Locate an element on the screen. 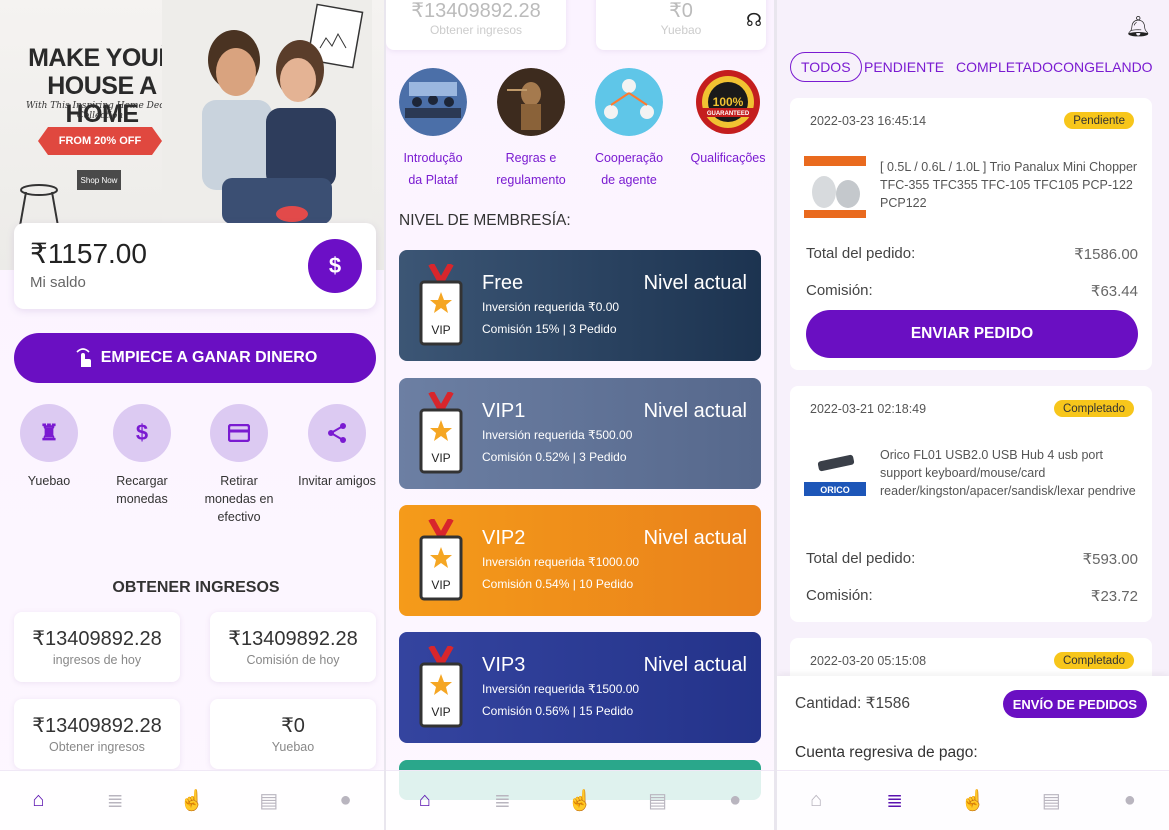 Image resolution: width=1169 pixels, height=830 pixels. info-qualifications: 100% GUARANTEED Qualificações is located at coordinates (728, 118).